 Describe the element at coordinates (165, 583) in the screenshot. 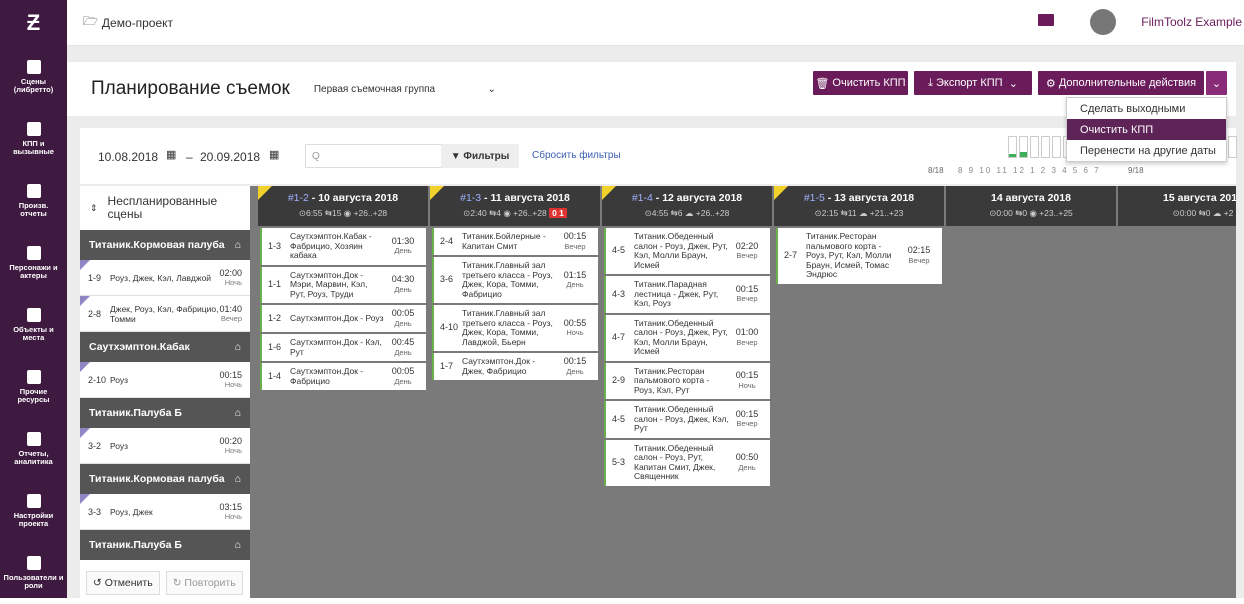

I see `undo-bar: ↺ Отменить ↻ Повторить` at that location.